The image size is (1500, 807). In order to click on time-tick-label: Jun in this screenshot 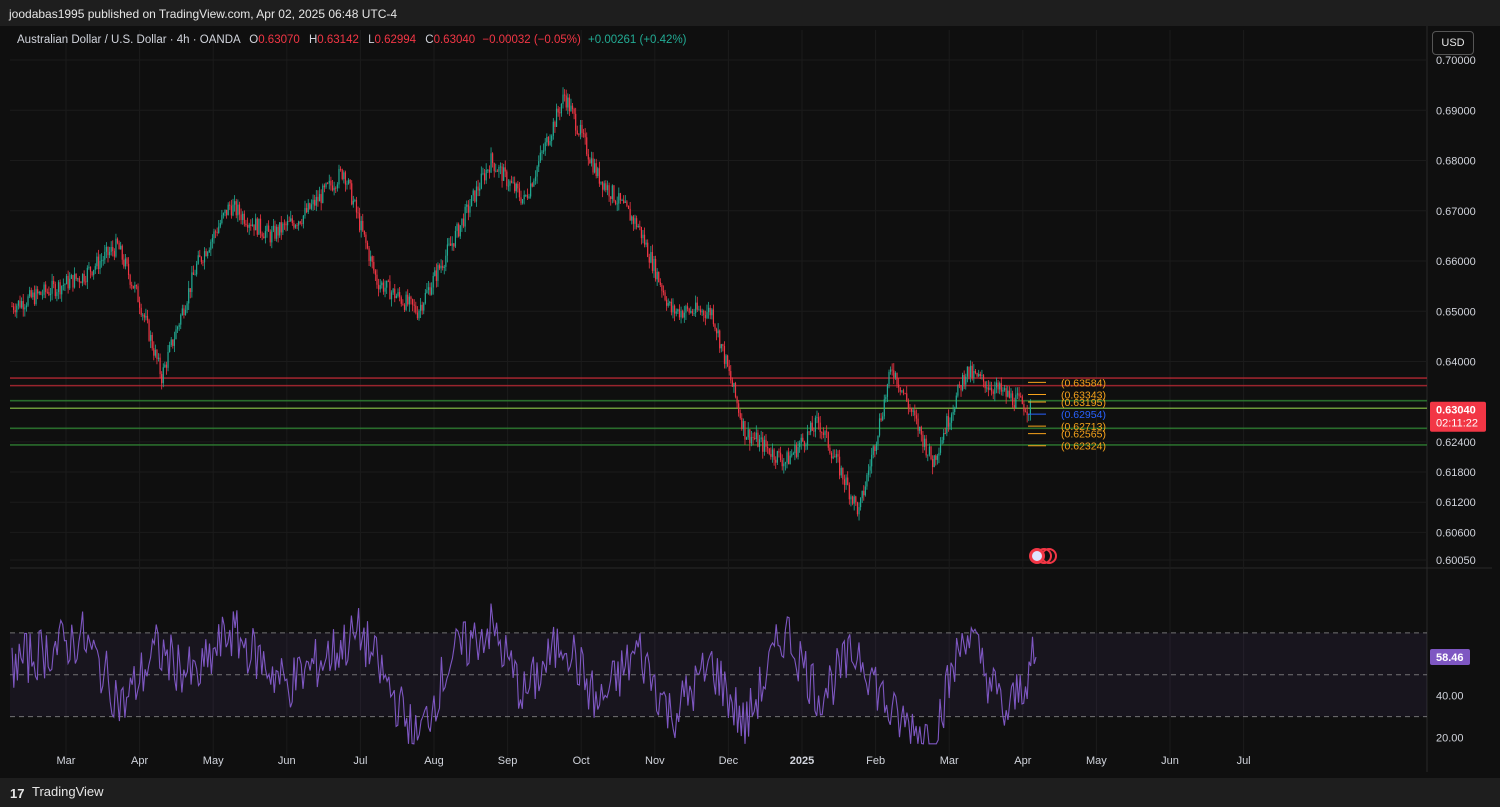, I will do `click(1170, 761)`.